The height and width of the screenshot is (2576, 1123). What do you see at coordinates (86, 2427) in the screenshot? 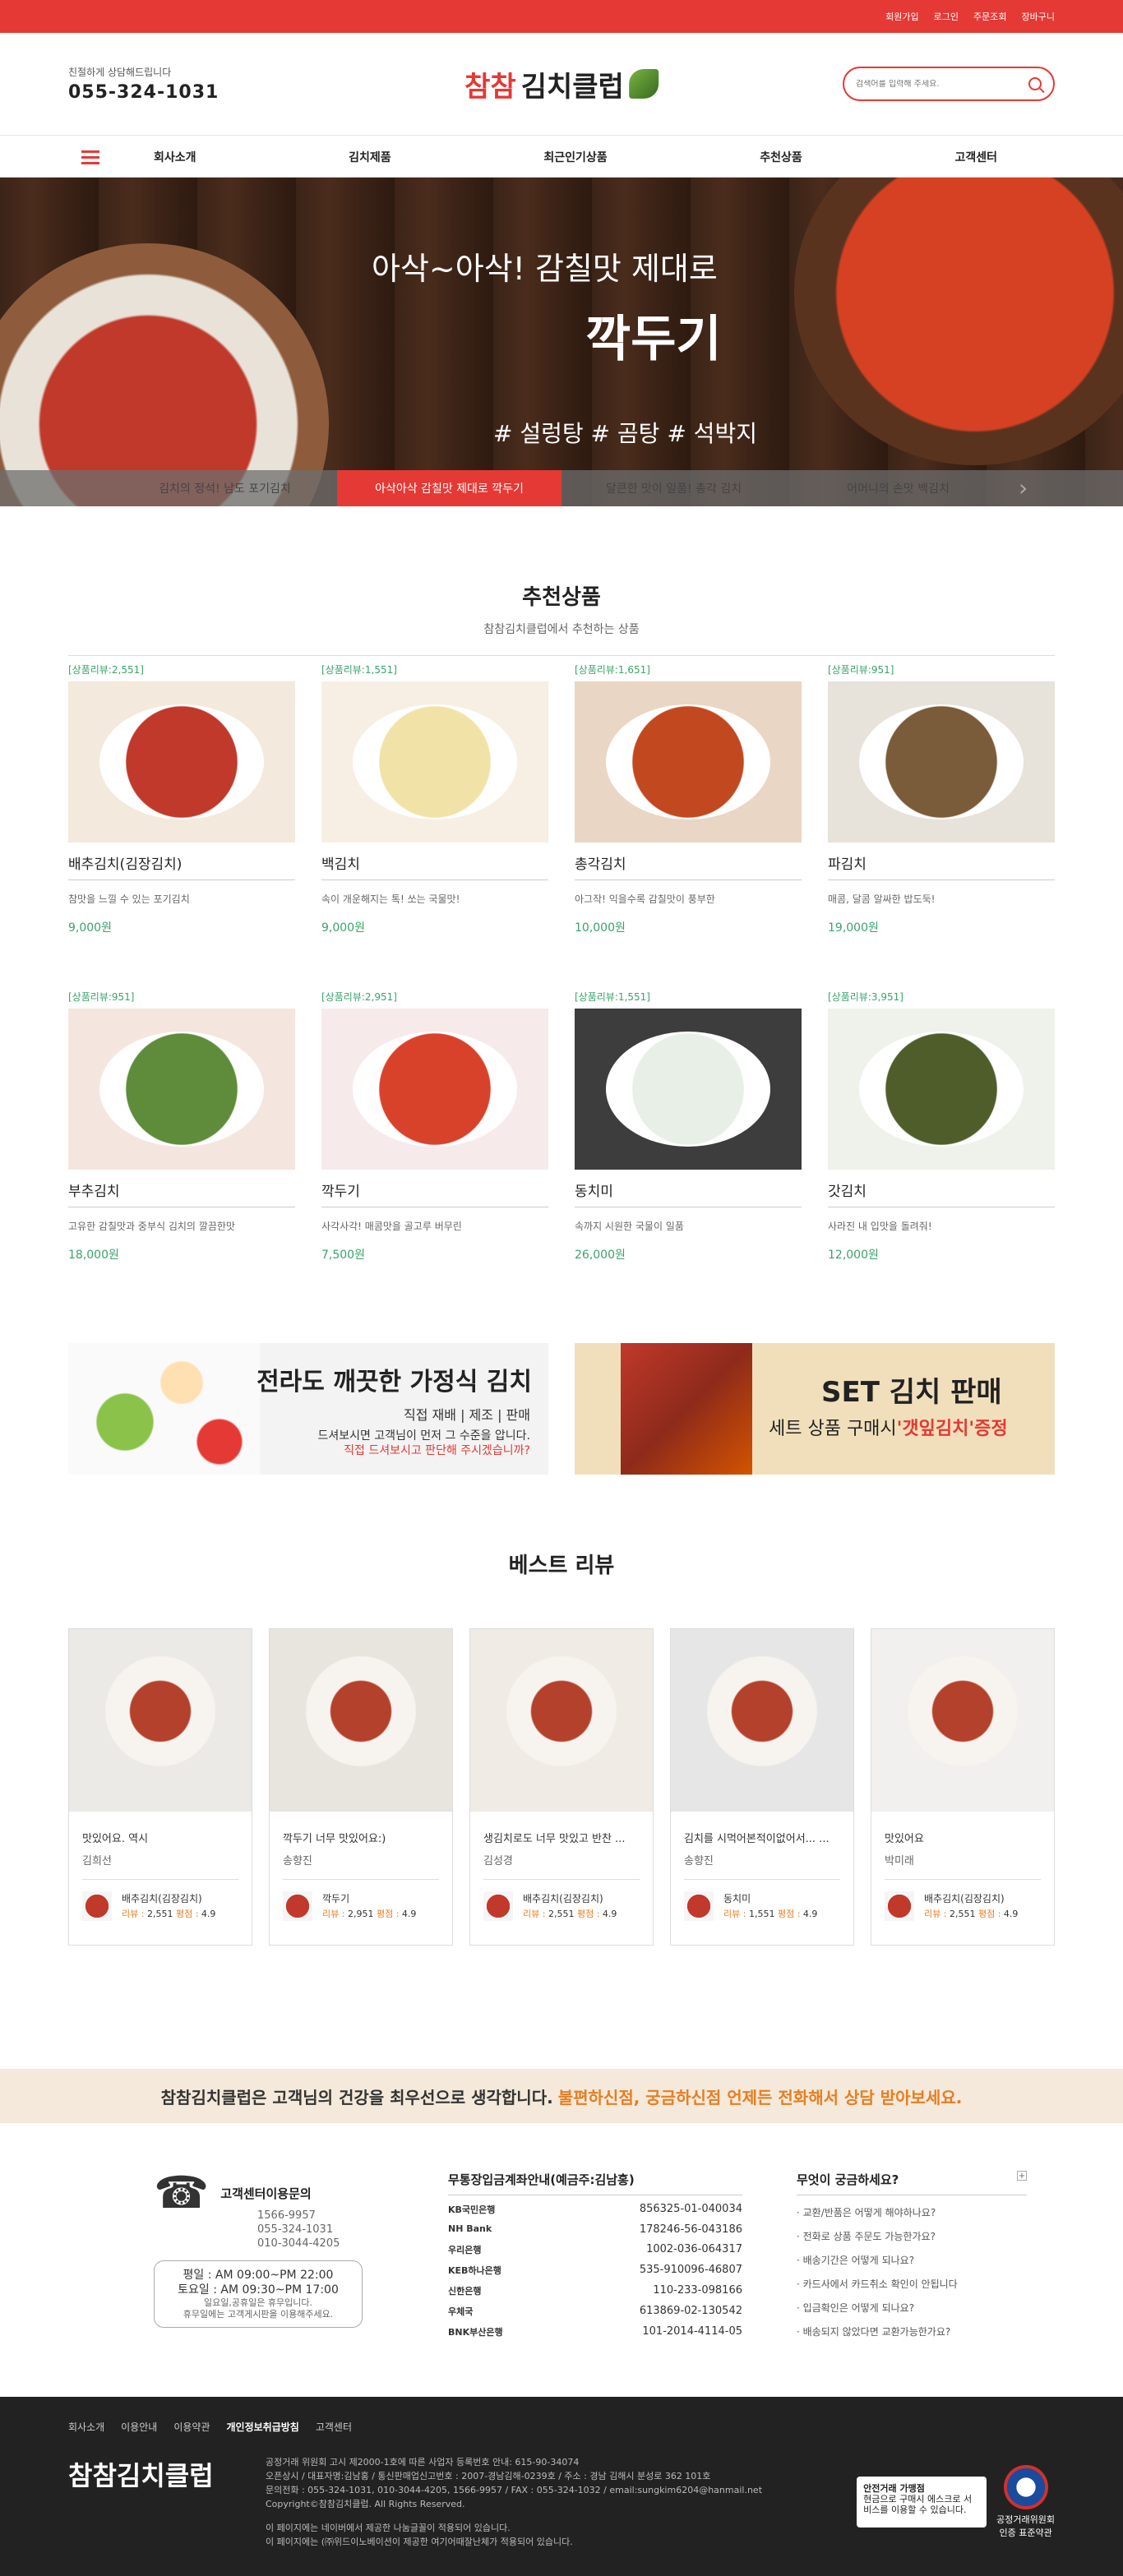
I see `footer-link-company: 회사소개` at bounding box center [86, 2427].